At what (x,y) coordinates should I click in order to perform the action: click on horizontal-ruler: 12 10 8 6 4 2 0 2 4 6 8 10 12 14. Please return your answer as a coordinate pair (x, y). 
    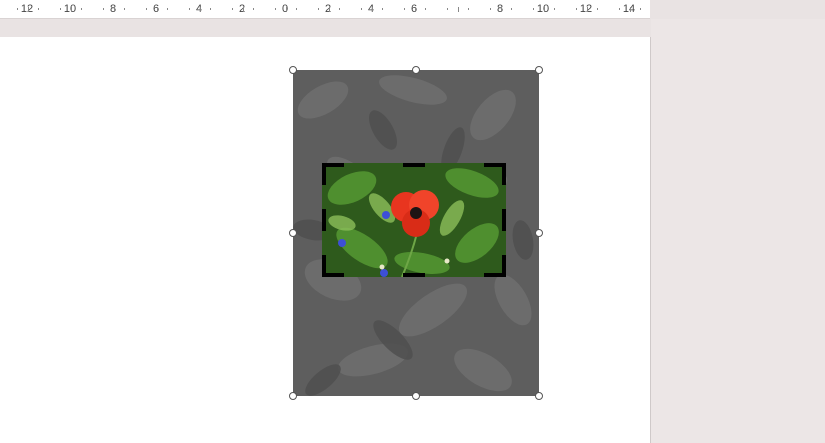
    Looking at the image, I should click on (325, 9).